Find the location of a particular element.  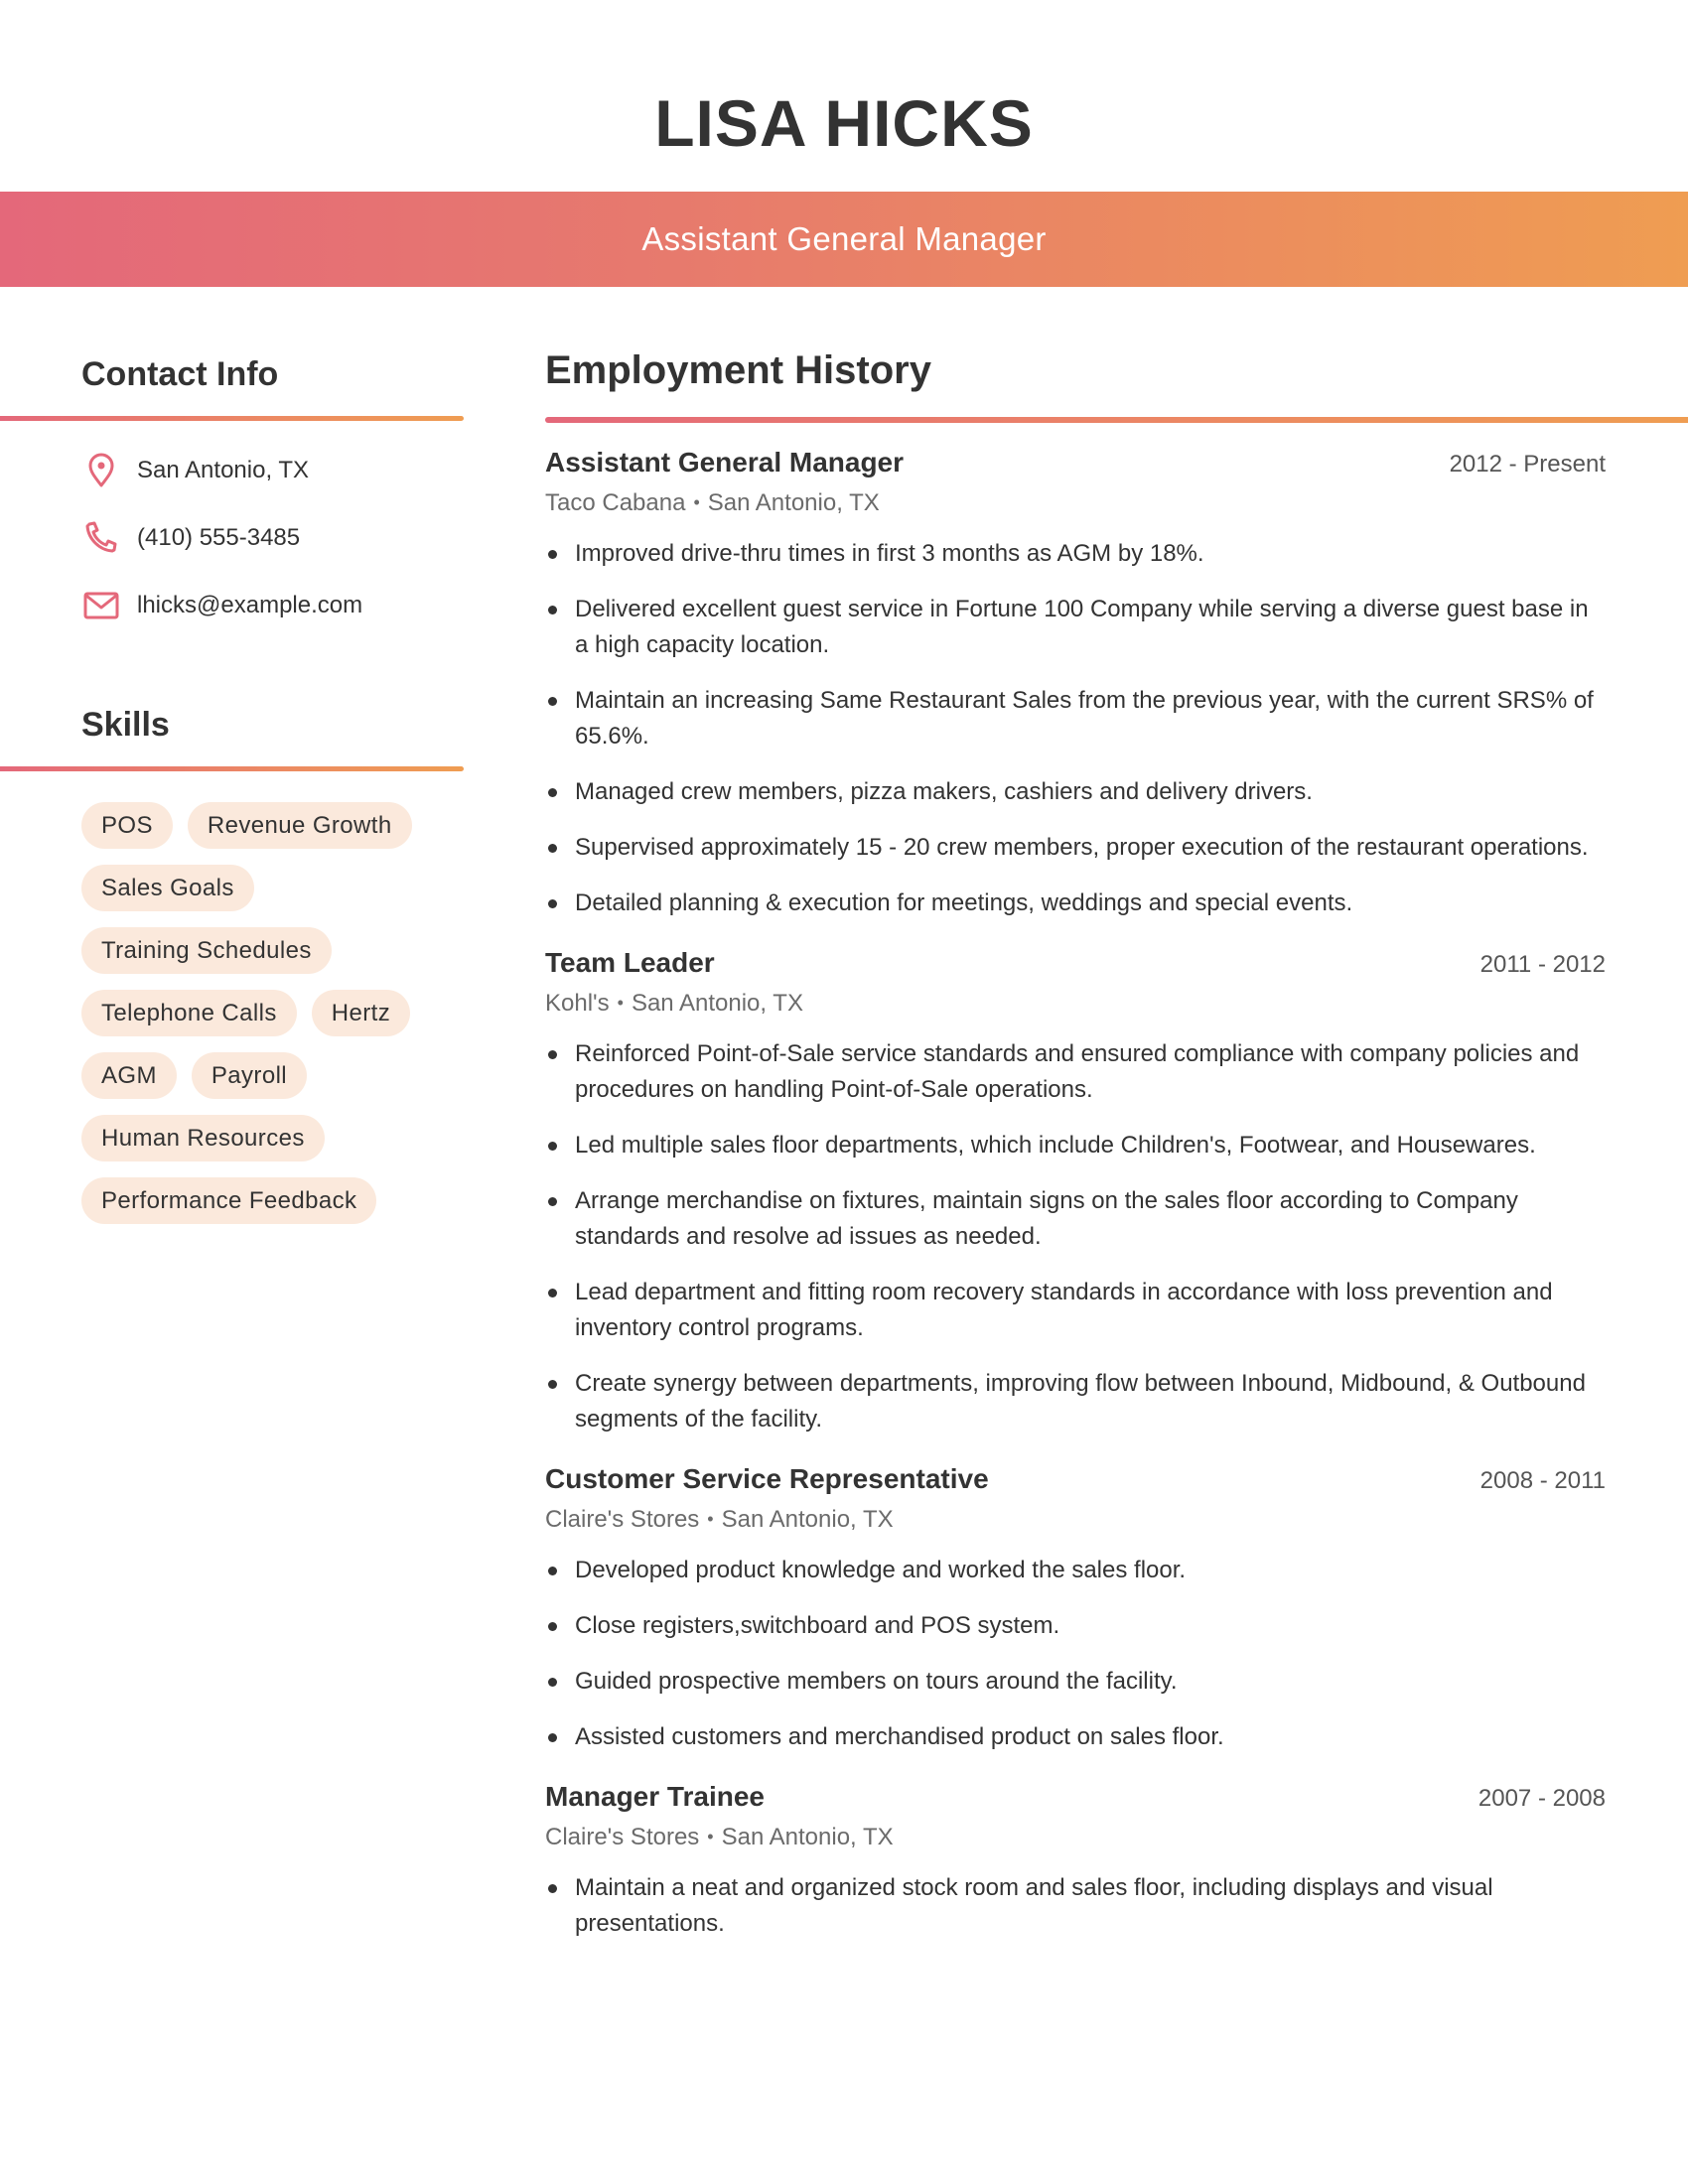

contact-email: lhicks@example.com is located at coordinates (249, 605).